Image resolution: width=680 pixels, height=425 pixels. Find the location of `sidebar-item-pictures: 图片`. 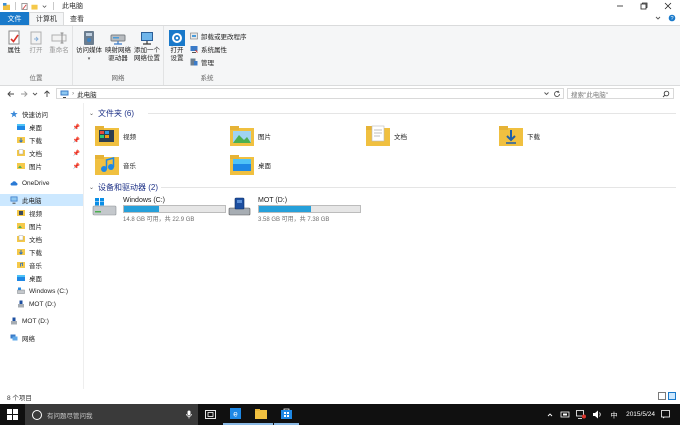

sidebar-item-pictures: 图片 is located at coordinates (41, 226).